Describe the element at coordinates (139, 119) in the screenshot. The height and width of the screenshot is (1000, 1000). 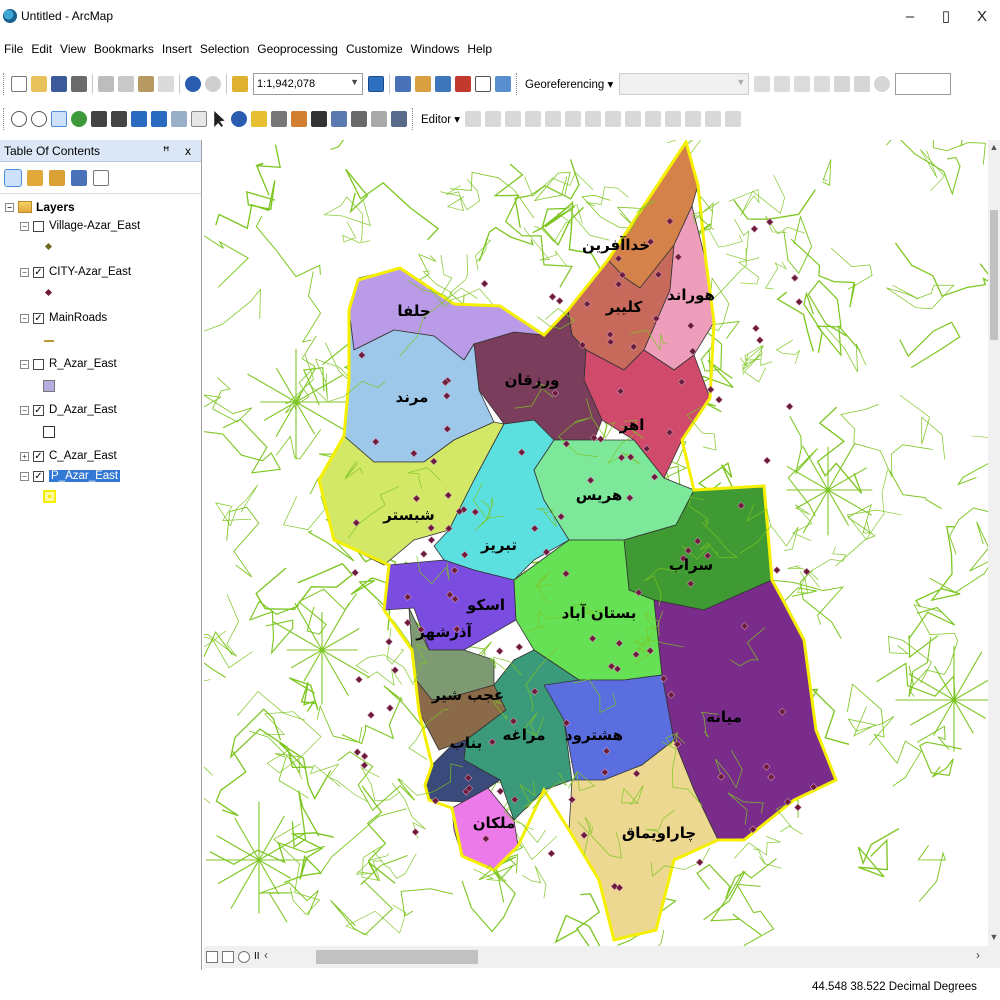
I see `back-arrow-icon` at that location.